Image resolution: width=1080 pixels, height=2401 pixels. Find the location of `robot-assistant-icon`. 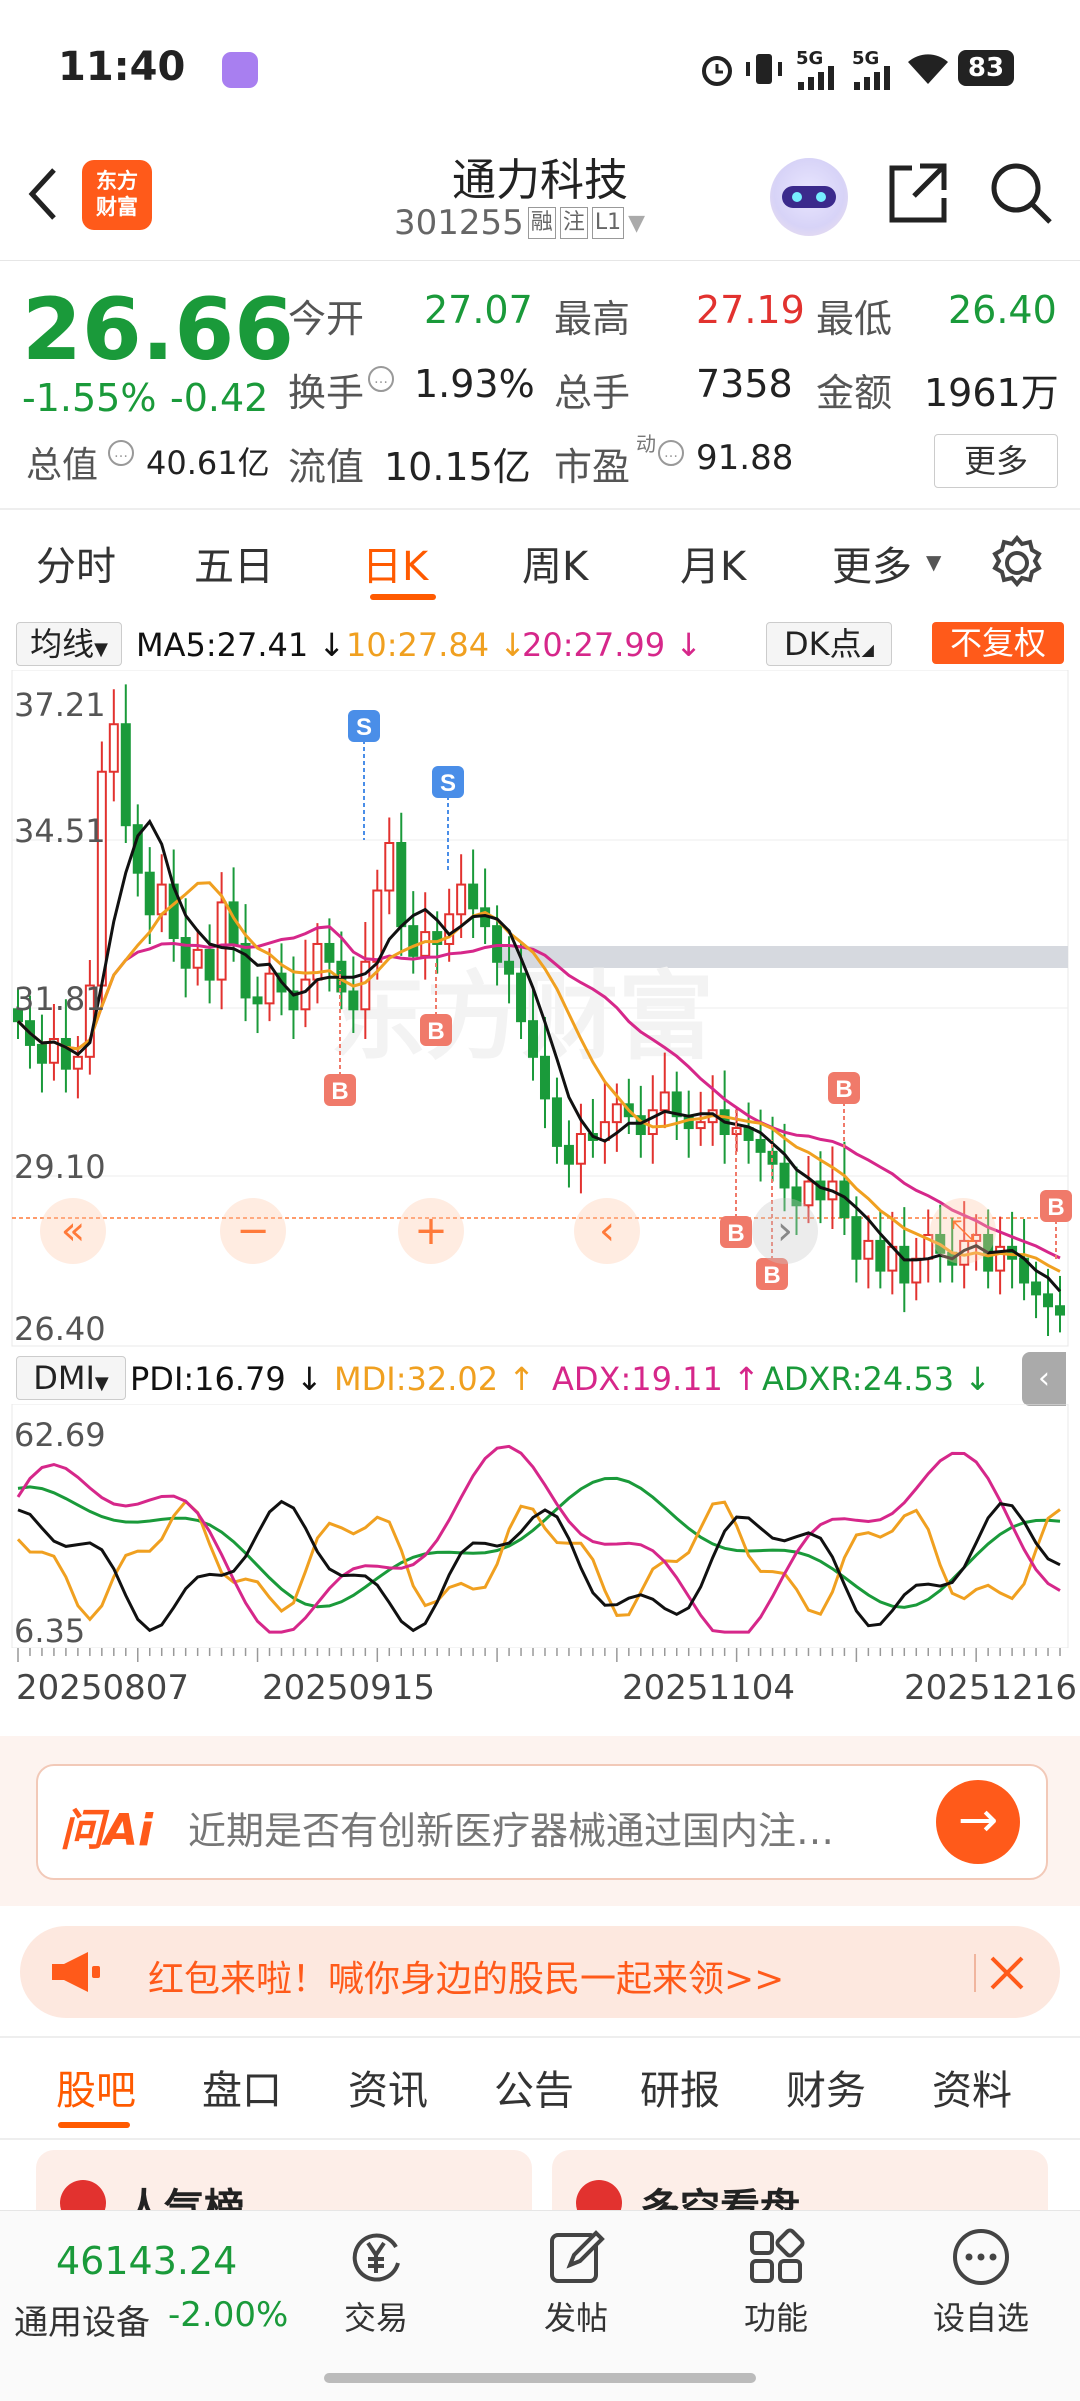

robot-assistant-icon is located at coordinates (809, 197).